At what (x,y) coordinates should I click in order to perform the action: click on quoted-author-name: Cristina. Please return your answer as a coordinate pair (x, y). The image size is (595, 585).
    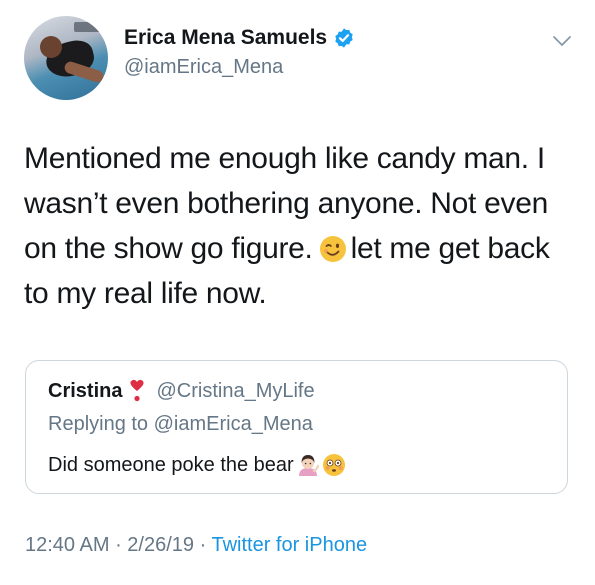
    Looking at the image, I should click on (85, 390).